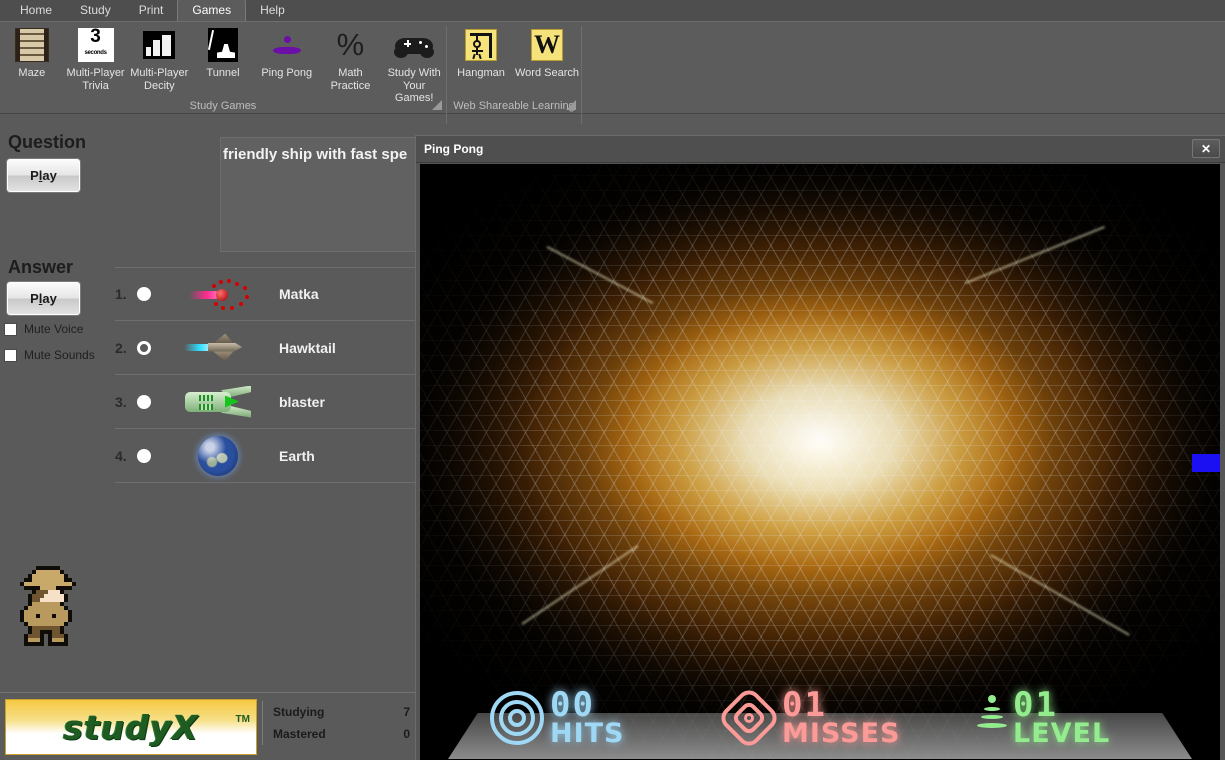 The image size is (1225, 760). What do you see at coordinates (414, 65) in the screenshot?
I see `ribbon-button-study-with-your-games: Study With Your Games!` at bounding box center [414, 65].